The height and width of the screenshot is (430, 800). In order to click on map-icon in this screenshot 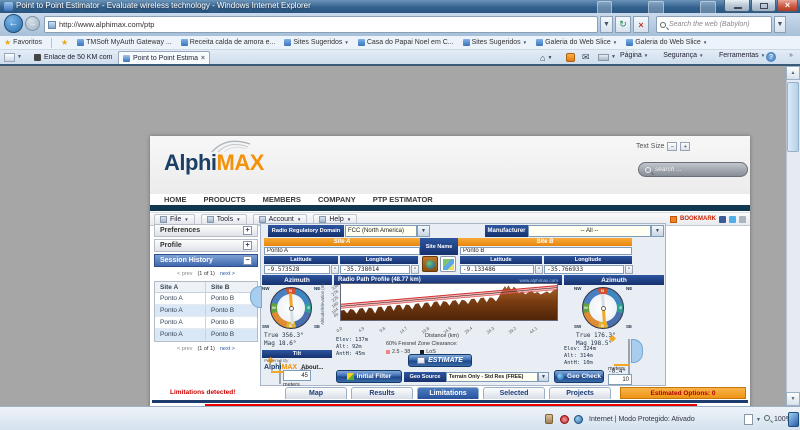, I will do `click(448, 264)`.